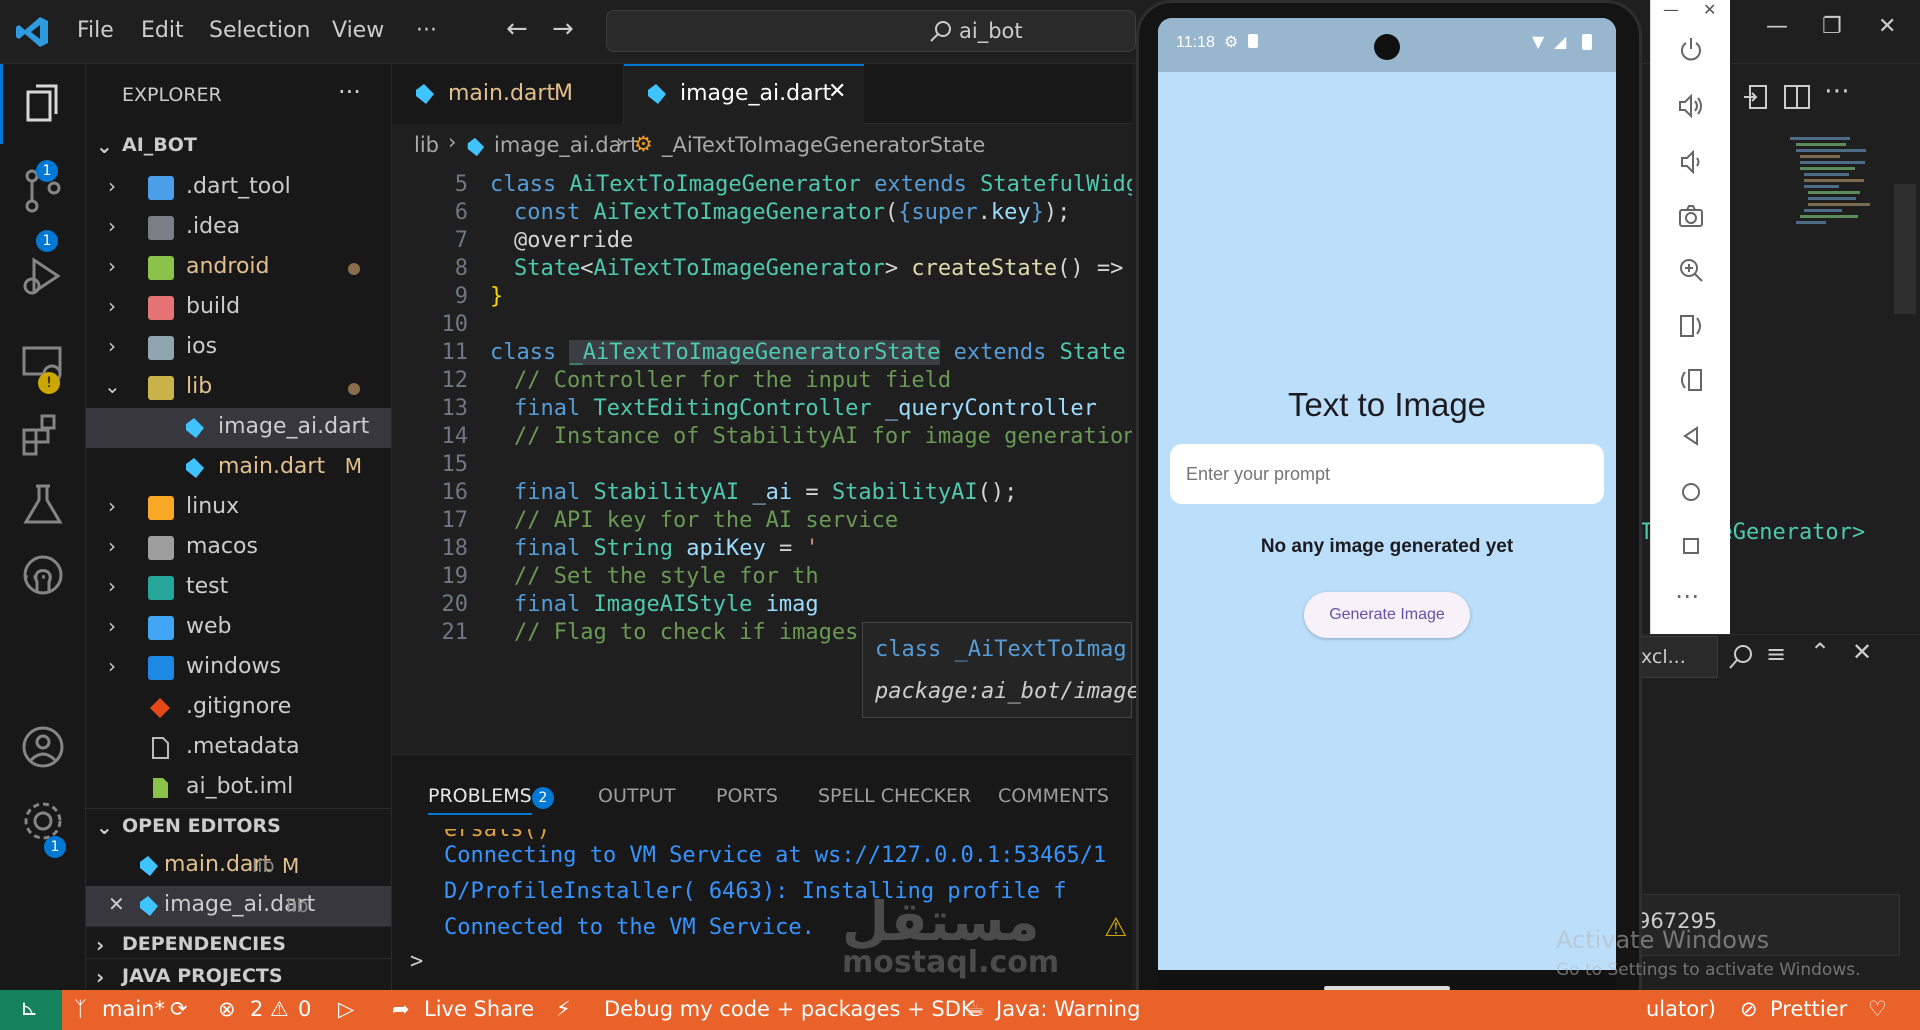 Image resolution: width=1920 pixels, height=1030 pixels. I want to click on tree-item-build: › build, so click(238, 308).